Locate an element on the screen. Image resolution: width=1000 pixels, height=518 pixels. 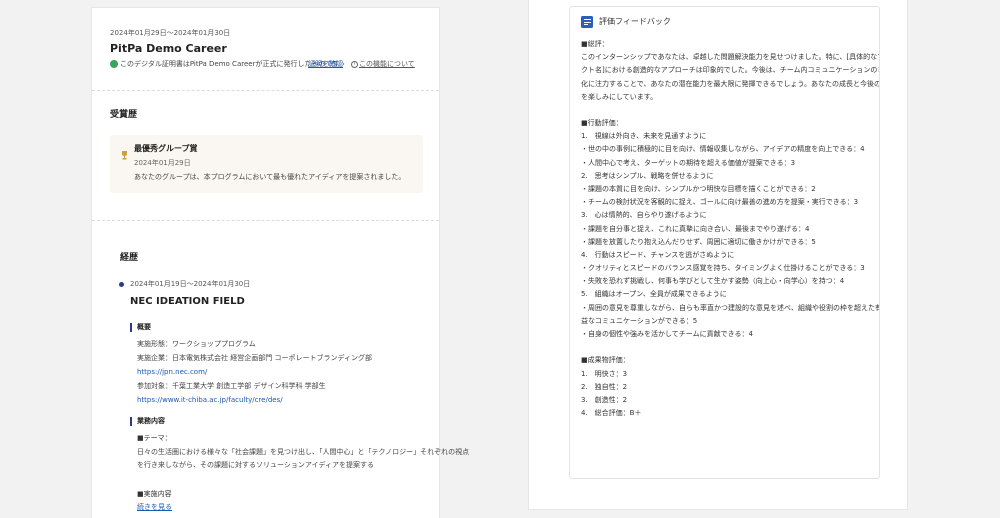
work-heading: 業務内容 is located at coordinates (151, 421).